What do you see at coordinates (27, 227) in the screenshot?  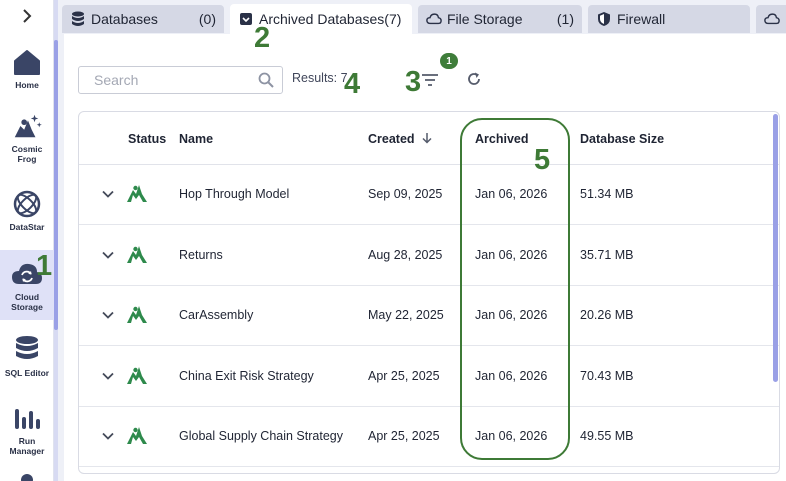 I see `nav-label: DataStar` at bounding box center [27, 227].